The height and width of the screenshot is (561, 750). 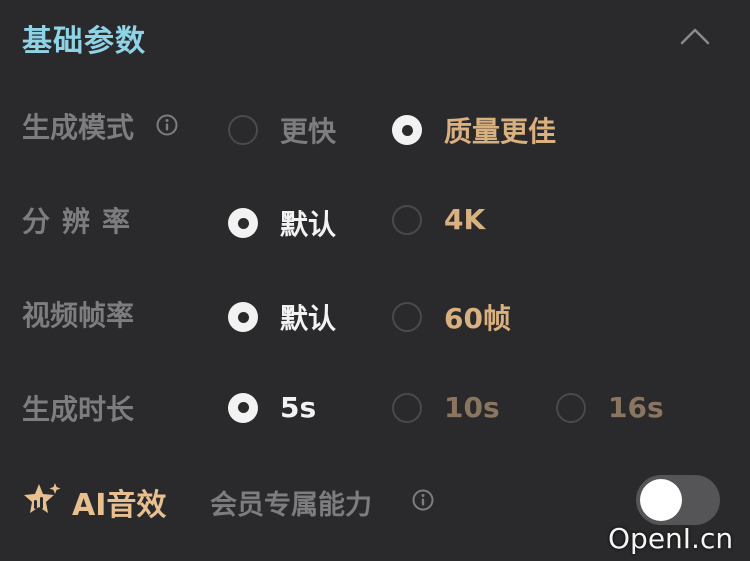 I want to click on collapse-button, so click(x=695, y=36).